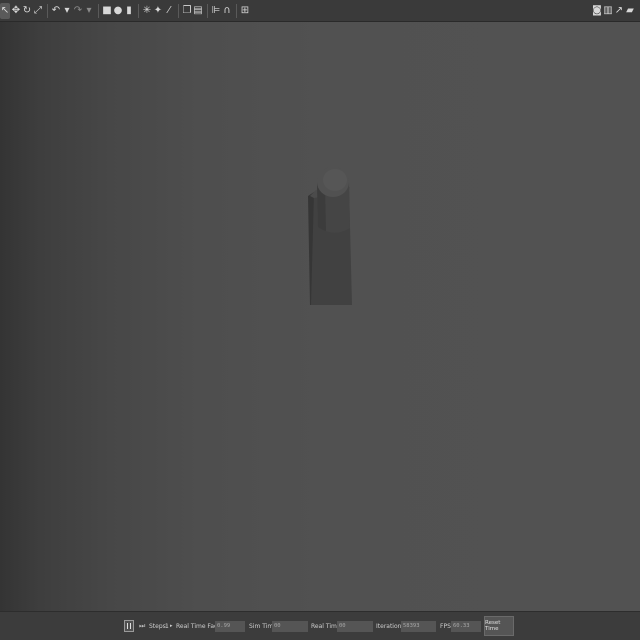  I want to click on step-forward-icon: ⏭, so click(142, 626).